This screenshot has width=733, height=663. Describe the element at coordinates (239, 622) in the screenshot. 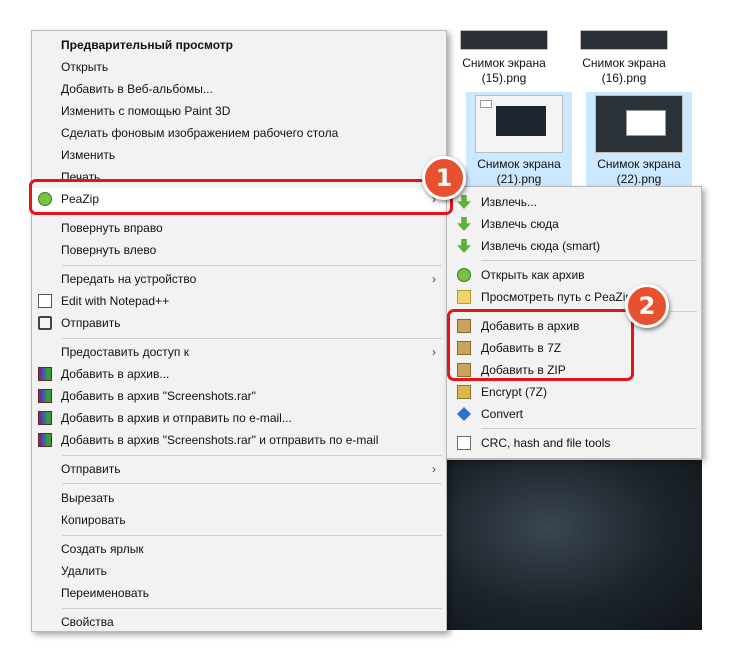

I see `menu-item-properties: Свойства` at that location.